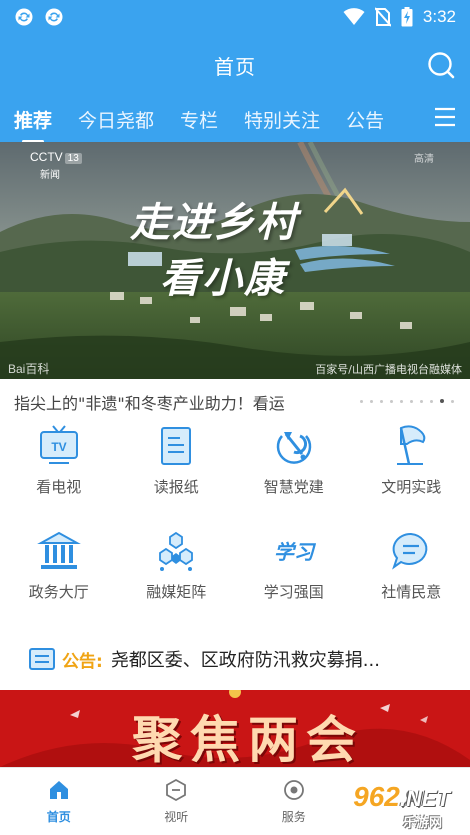  I want to click on tab-column: 专栏, so click(199, 119).